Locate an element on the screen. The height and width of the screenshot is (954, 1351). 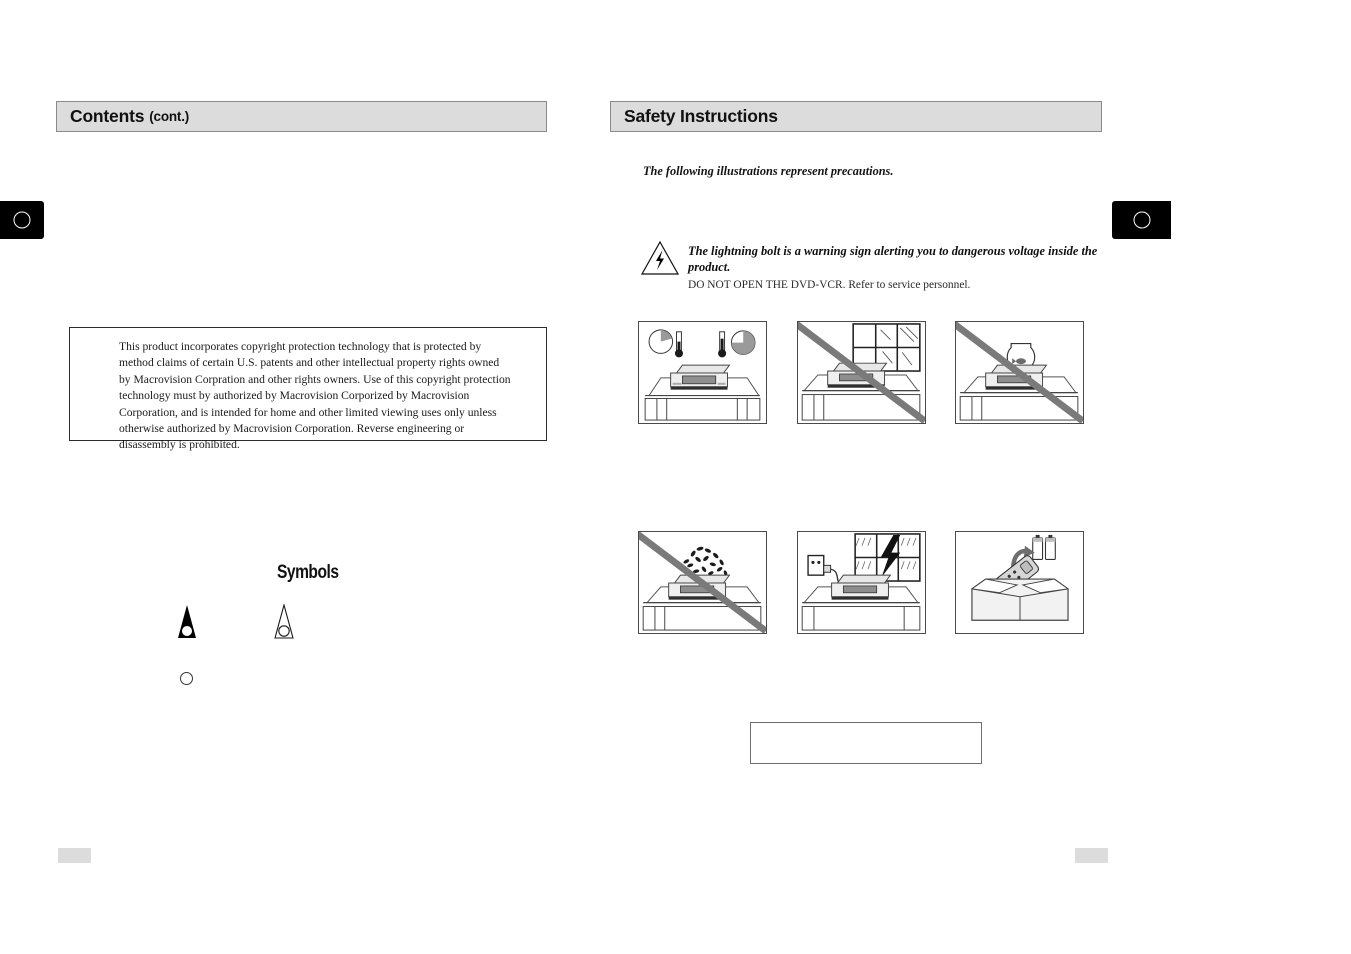
page-title-suffix: (cont.) is located at coordinates (169, 116).